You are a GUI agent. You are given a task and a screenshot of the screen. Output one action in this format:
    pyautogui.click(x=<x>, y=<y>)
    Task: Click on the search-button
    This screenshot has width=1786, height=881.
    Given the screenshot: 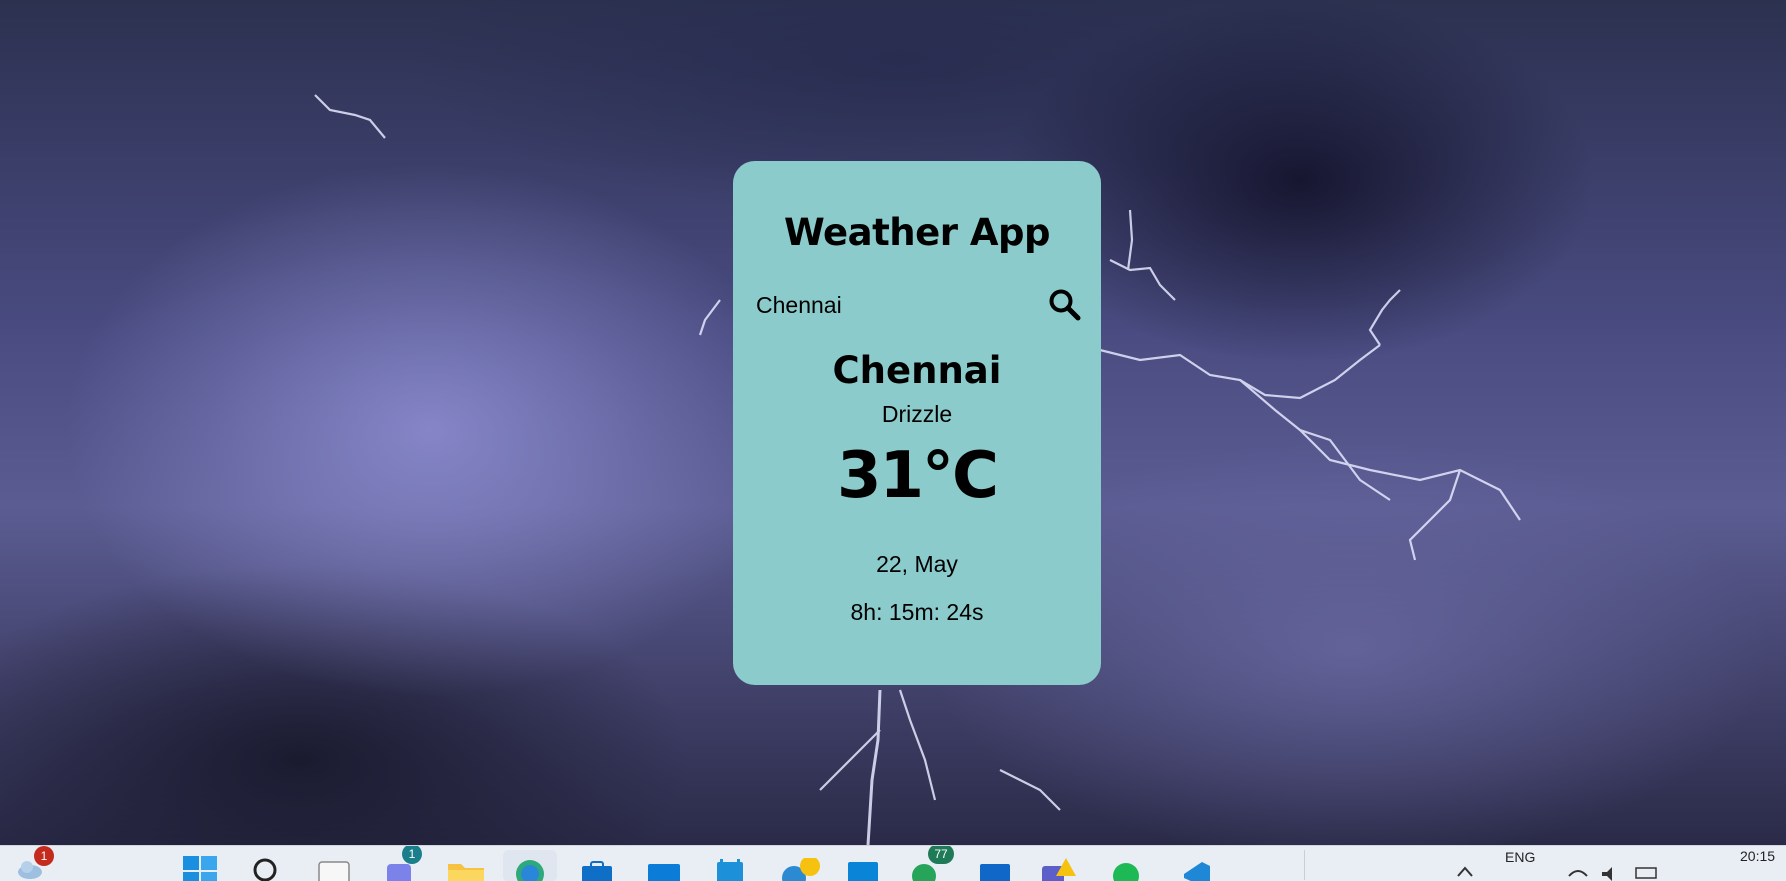 What is the action you would take?
    pyautogui.click(x=1065, y=305)
    